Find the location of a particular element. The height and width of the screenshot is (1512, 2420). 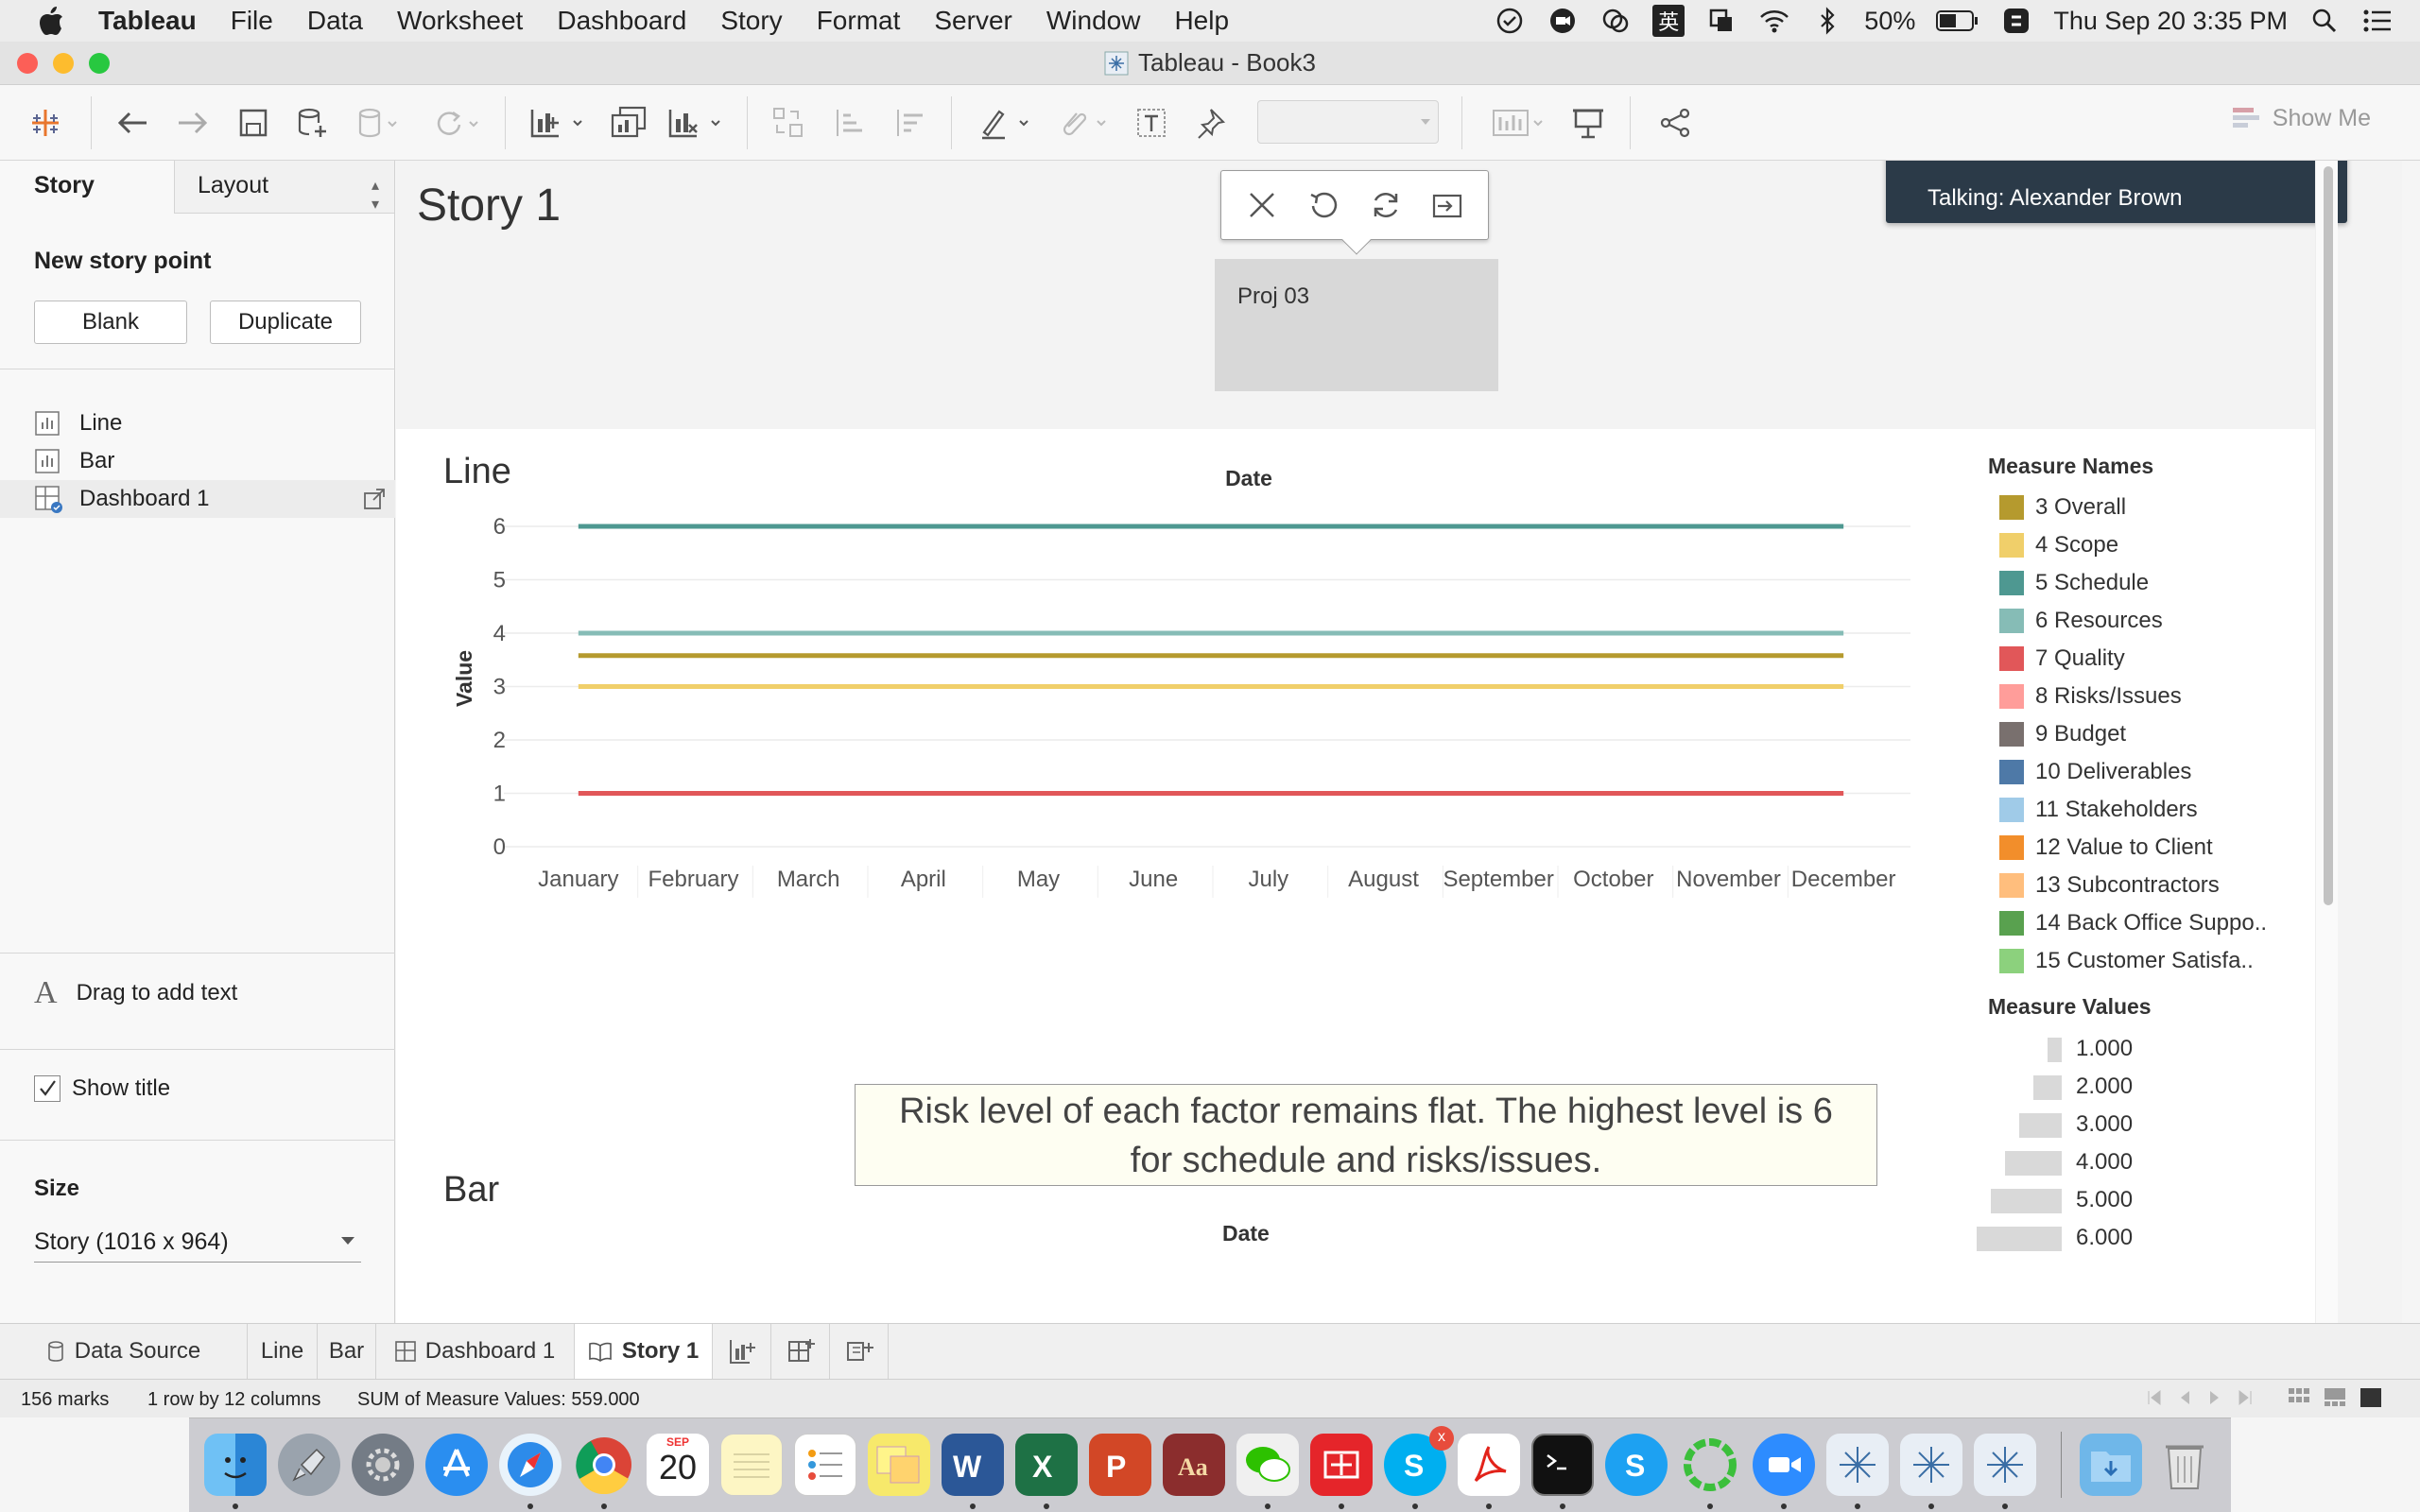

new-worksheet-tab-icon is located at coordinates (742, 1351).